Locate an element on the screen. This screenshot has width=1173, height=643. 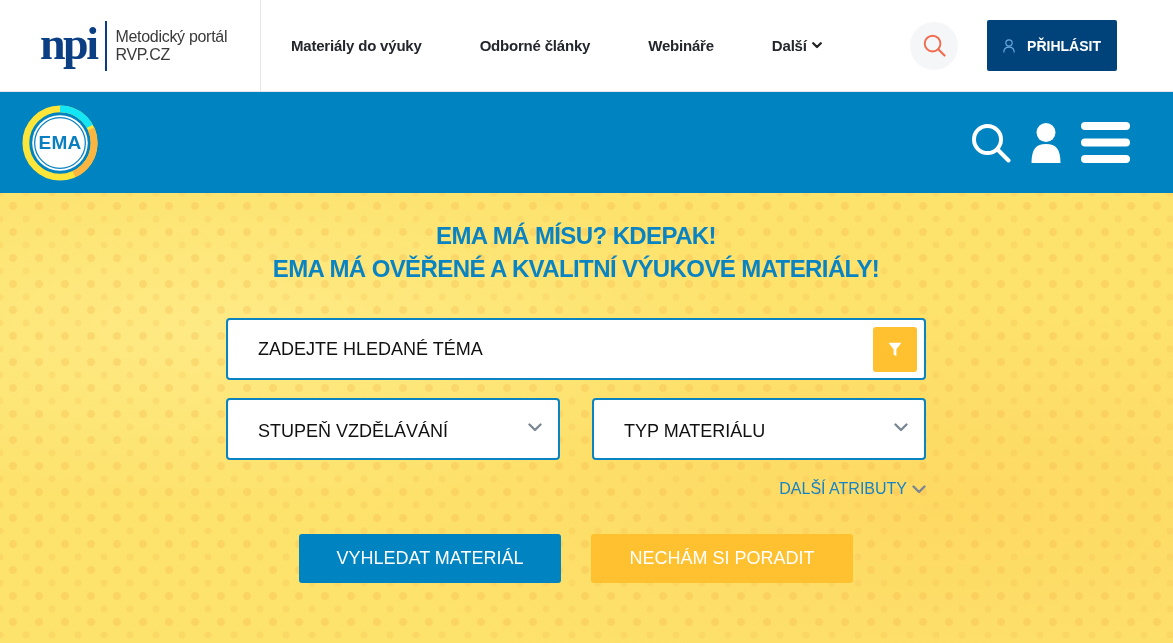
nav-link: Další is located at coordinates (796, 45).